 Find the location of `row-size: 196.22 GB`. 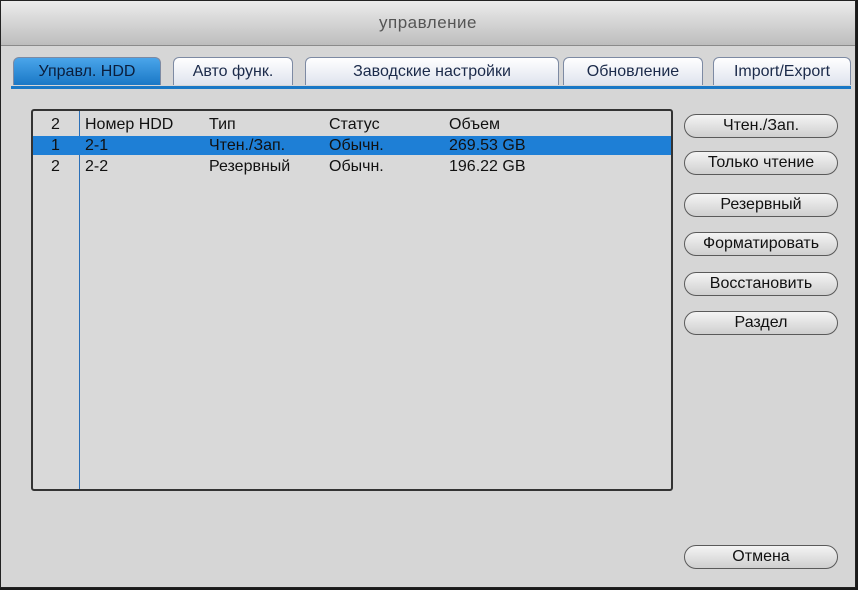

row-size: 196.22 GB is located at coordinates (487, 166).